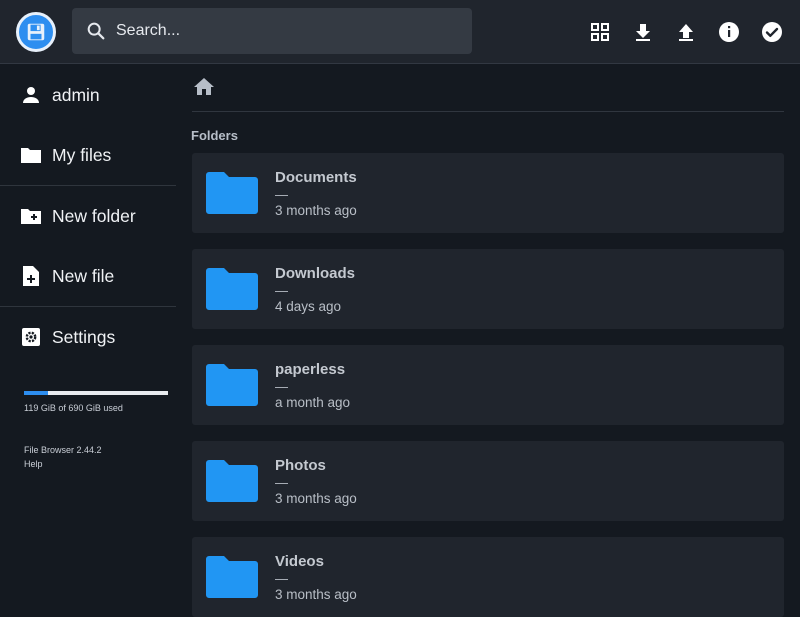 The width and height of the screenshot is (800, 617). What do you see at coordinates (488, 481) in the screenshot?
I see `folder-item: Photos —3 months ago` at bounding box center [488, 481].